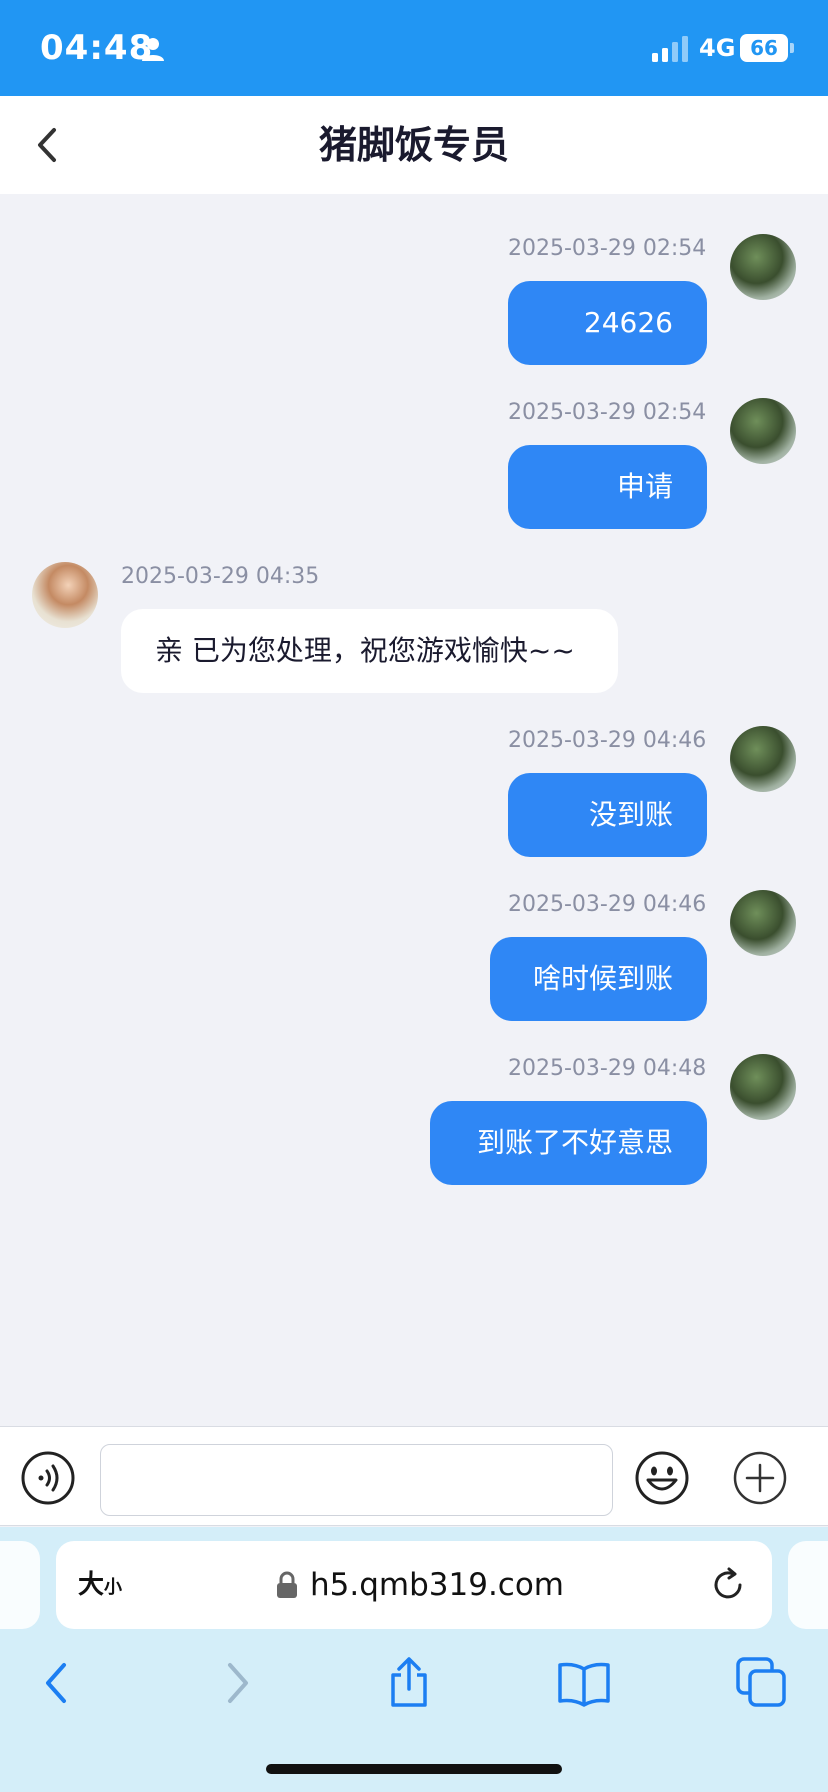 This screenshot has width=828, height=1792. What do you see at coordinates (97, 48) in the screenshot?
I see `status-time: 04:48` at bounding box center [97, 48].